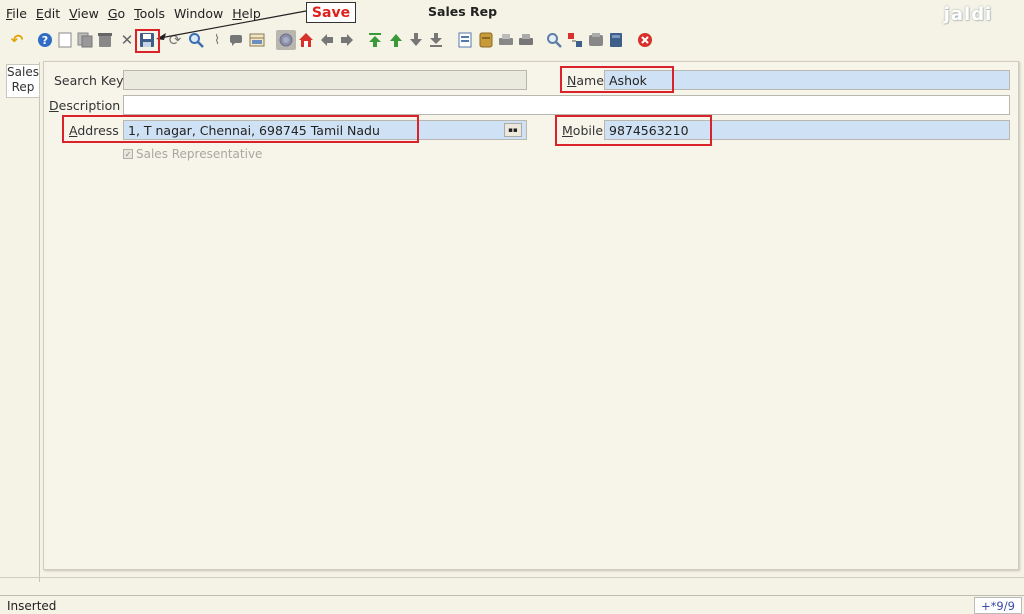 The image size is (1024, 614). Describe the element at coordinates (645, 40) in the screenshot. I see `end-icon` at that location.